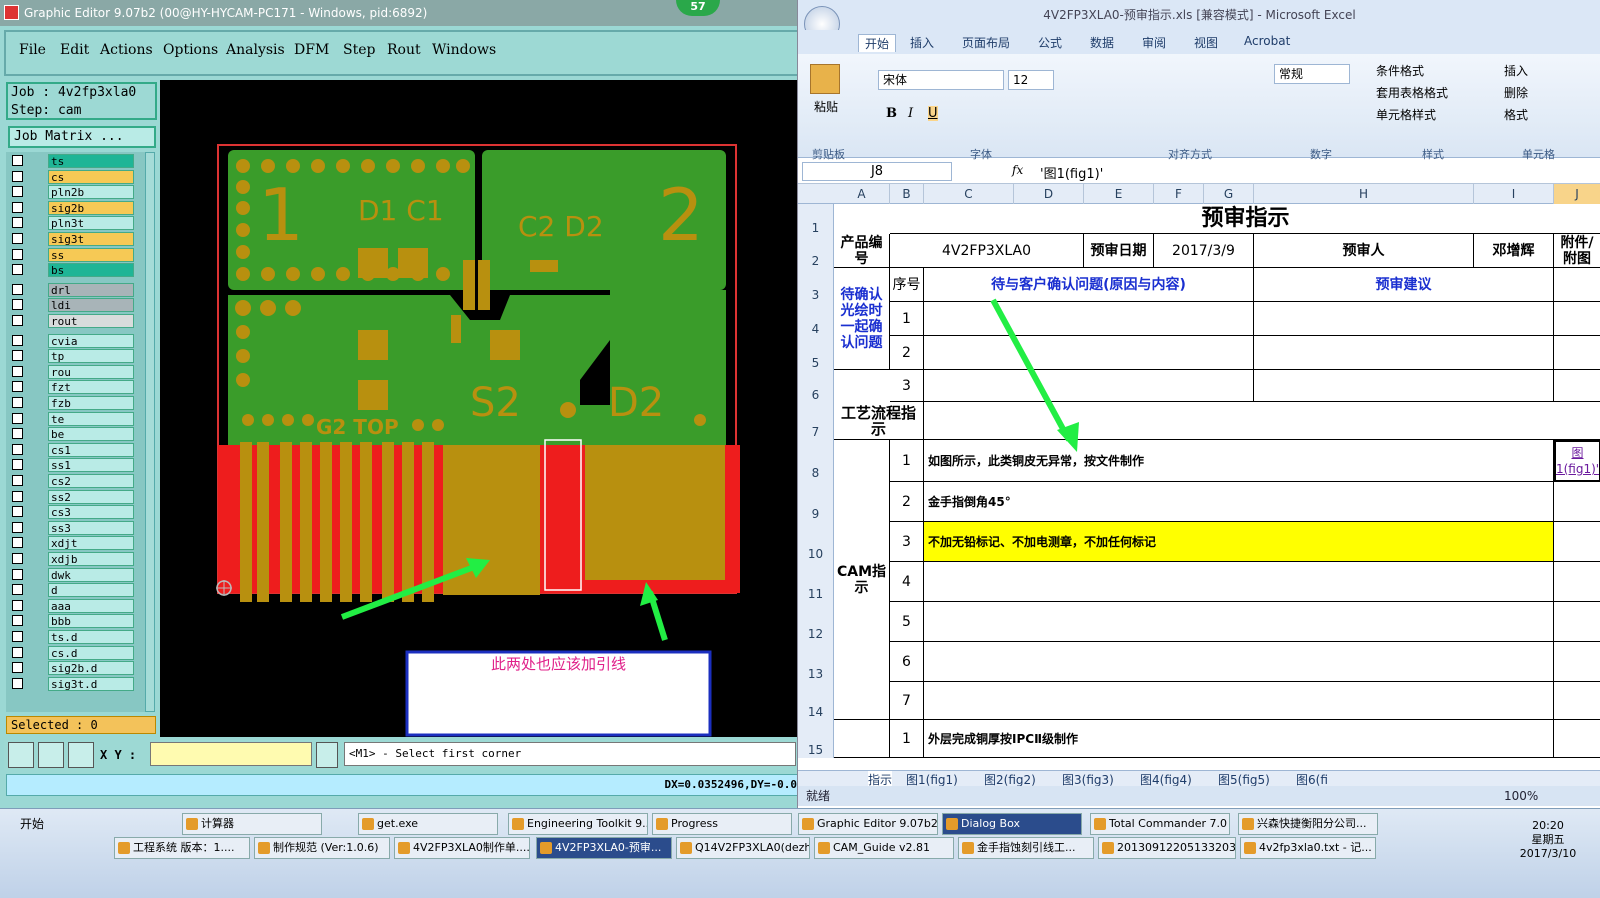  What do you see at coordinates (1516, 92) in the screenshot?
I see `delete-cells-button: 删除` at bounding box center [1516, 92].